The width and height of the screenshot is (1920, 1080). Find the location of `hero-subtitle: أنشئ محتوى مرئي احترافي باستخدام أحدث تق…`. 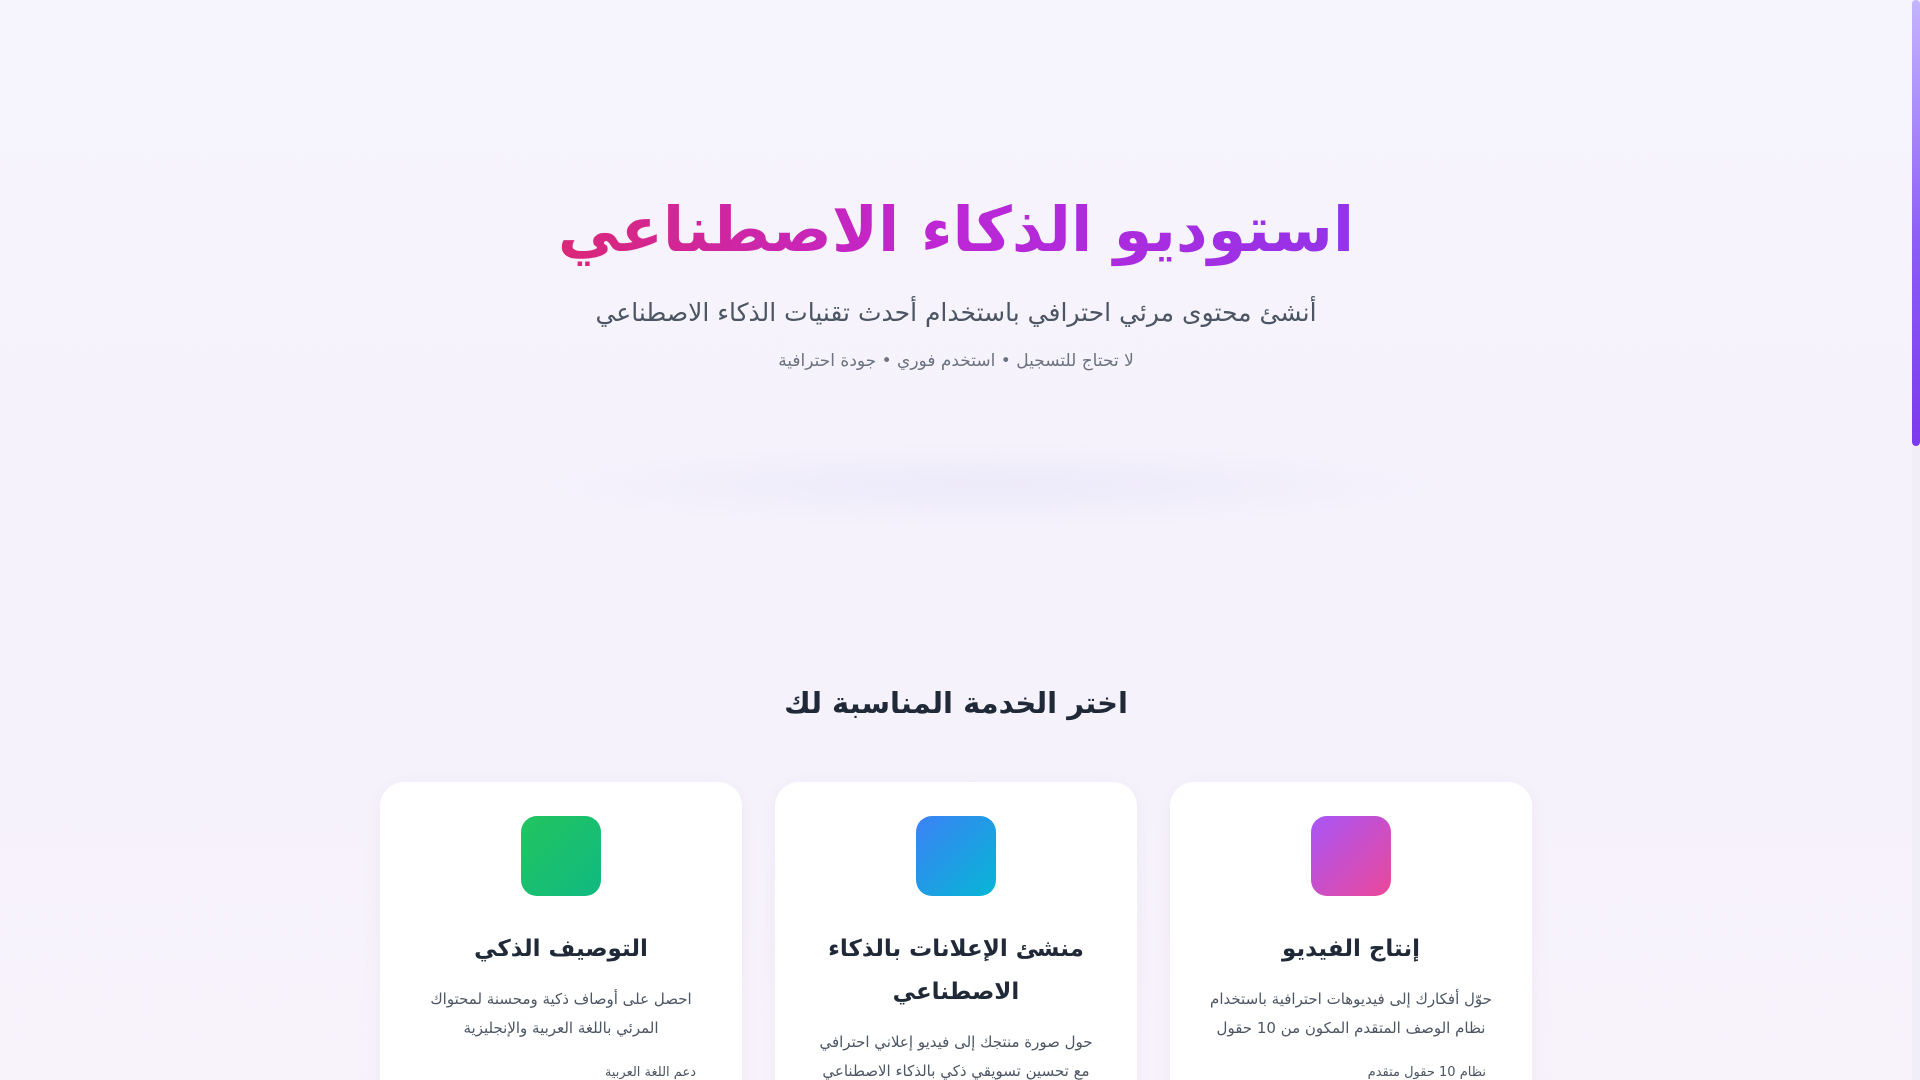

hero-subtitle: أنشئ محتوى مرئي احترافي باستخدام أحدث تق… is located at coordinates (956, 312).